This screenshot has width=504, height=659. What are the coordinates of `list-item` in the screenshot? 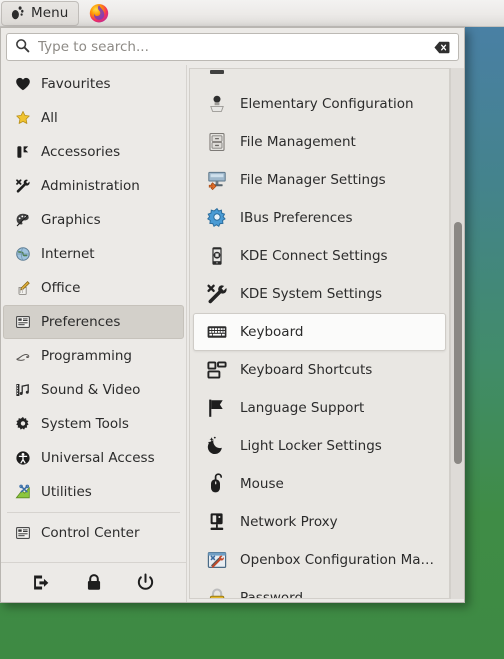 It's located at (319, 77).